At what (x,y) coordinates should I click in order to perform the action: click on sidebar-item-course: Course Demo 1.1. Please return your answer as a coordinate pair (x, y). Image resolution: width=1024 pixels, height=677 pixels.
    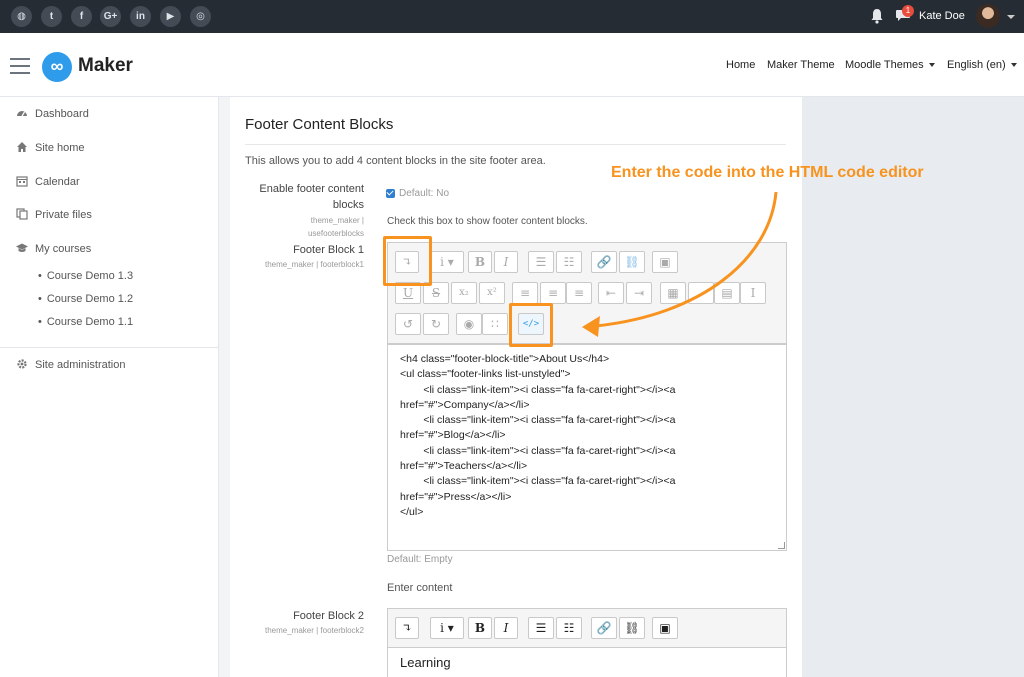
    Looking at the image, I should click on (85, 322).